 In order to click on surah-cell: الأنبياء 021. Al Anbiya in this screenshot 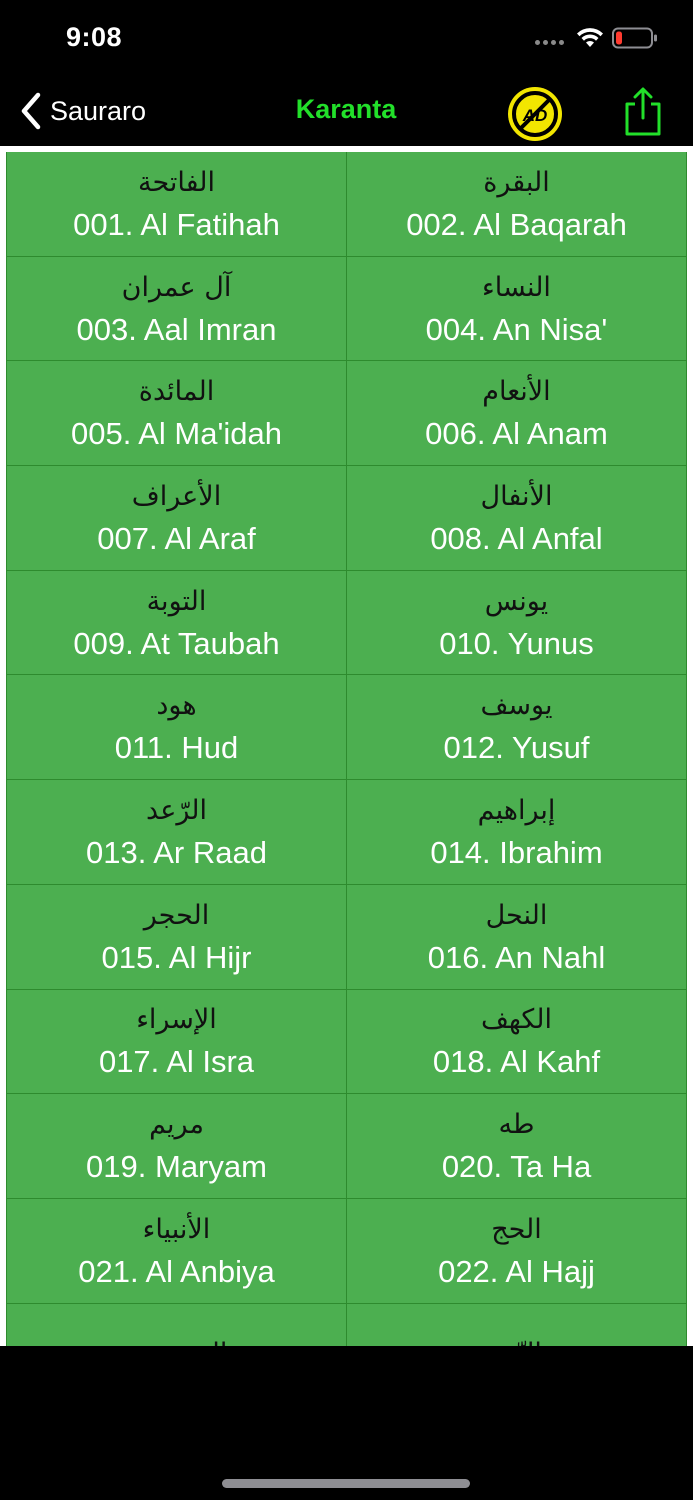, I will do `click(177, 1250)`.